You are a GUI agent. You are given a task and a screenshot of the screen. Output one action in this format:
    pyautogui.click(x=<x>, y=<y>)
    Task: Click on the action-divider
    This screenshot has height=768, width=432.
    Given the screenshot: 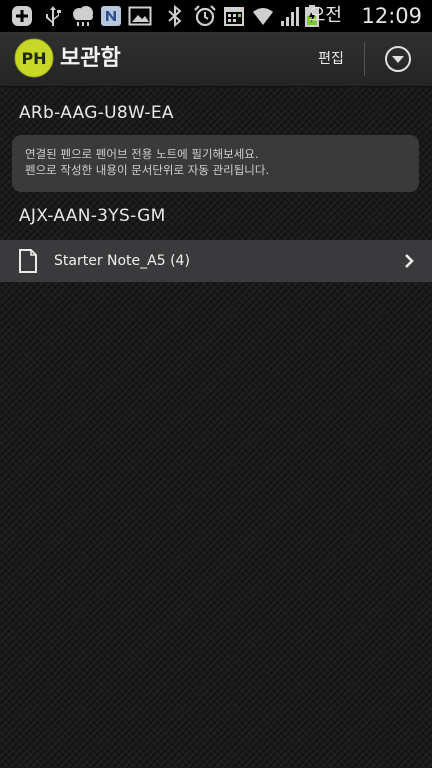 What is the action you would take?
    pyautogui.click(x=364, y=59)
    